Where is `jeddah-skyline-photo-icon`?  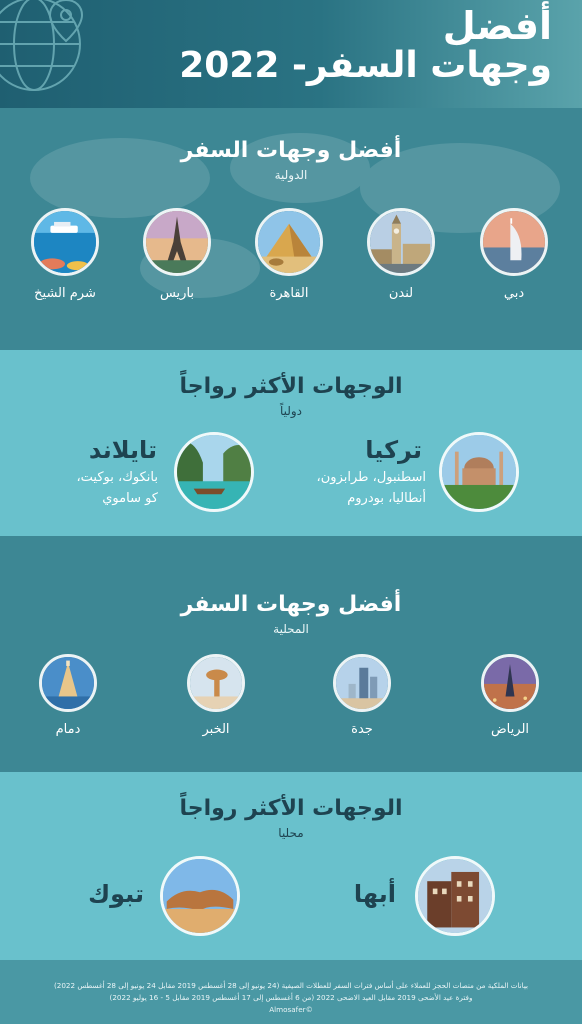
jeddah-skyline-photo-icon is located at coordinates (362, 683).